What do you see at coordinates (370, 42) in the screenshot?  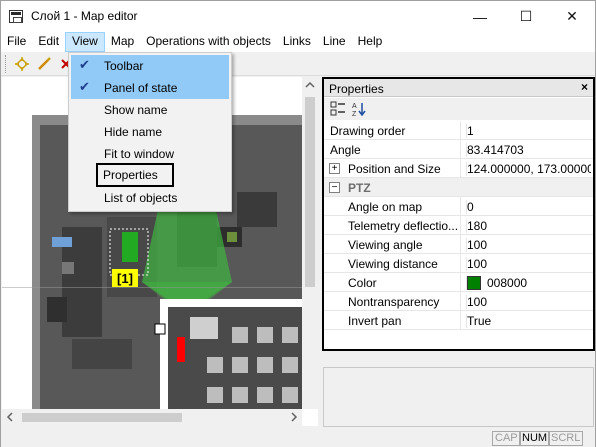 I see `menu-help: Help` at bounding box center [370, 42].